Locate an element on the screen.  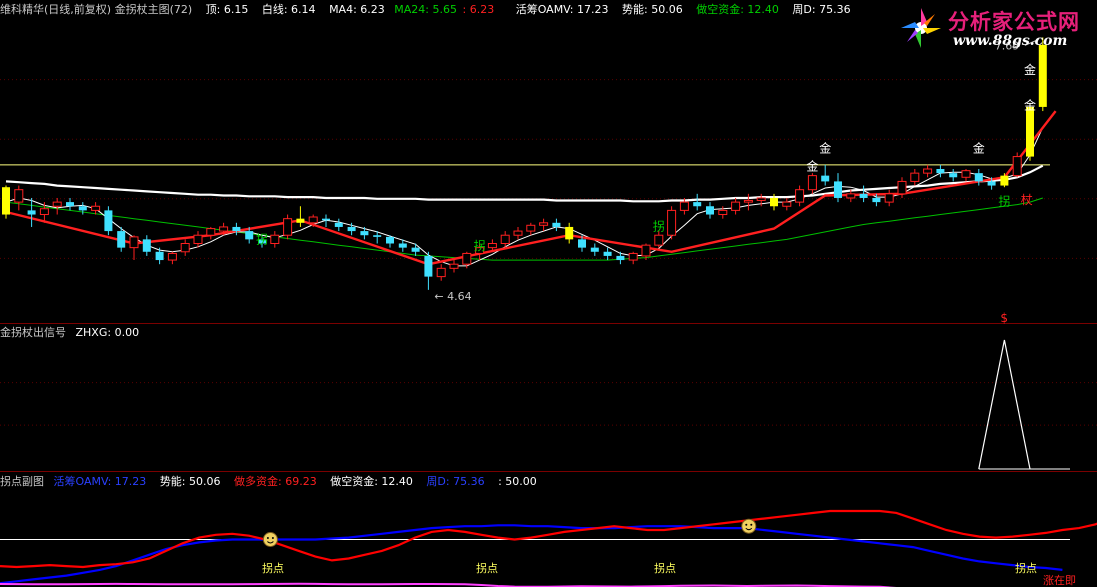
white-label: 白线: 6.14 is located at coordinates (288, 9).